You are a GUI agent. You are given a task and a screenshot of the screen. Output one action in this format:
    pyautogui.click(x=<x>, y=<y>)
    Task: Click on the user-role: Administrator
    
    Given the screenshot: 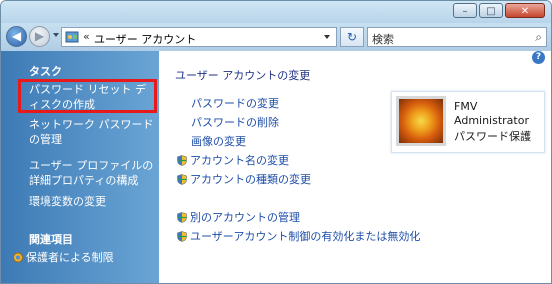 What is the action you would take?
    pyautogui.click(x=491, y=120)
    